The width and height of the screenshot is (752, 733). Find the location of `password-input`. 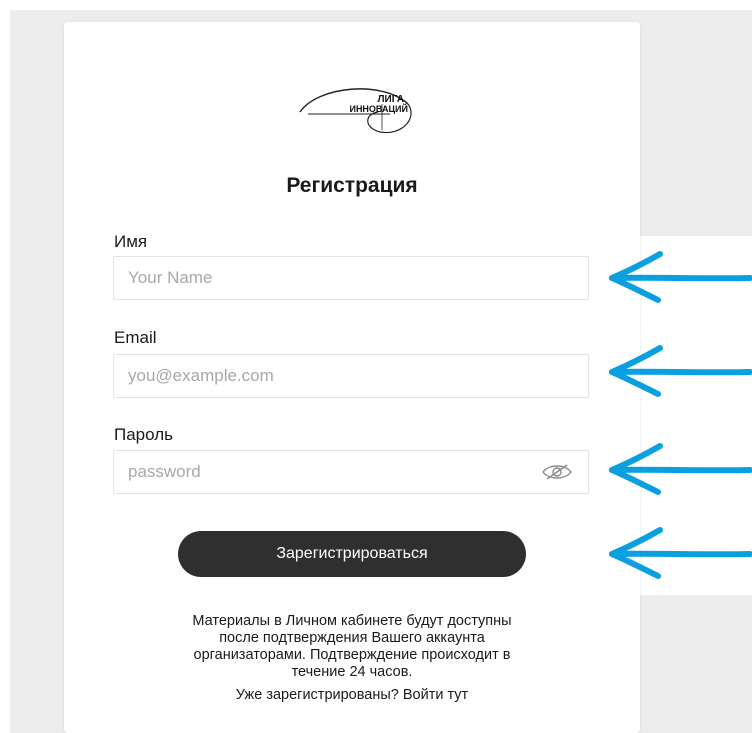

password-input is located at coordinates (351, 472).